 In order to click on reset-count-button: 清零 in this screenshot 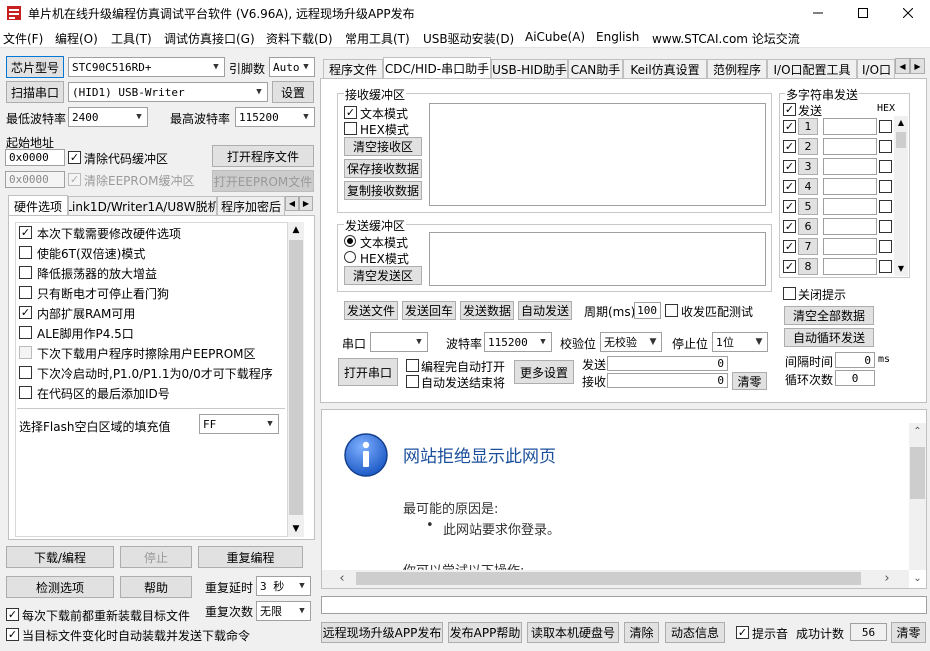, I will do `click(908, 632)`.